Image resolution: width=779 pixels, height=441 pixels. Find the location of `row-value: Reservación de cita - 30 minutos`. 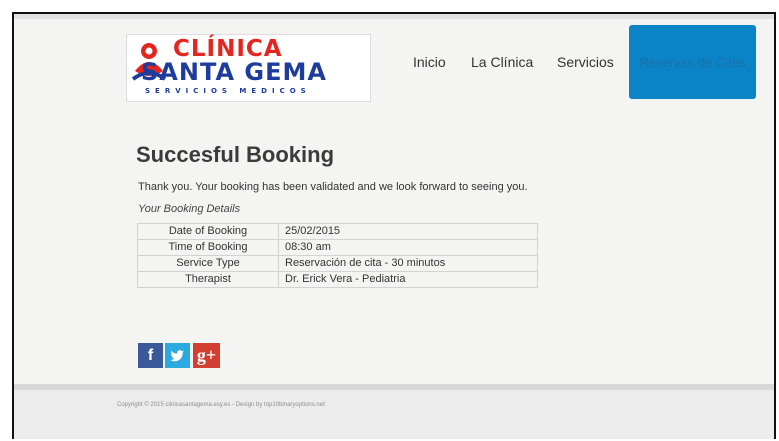

row-value: Reservación de cita - 30 minutos is located at coordinates (408, 263).